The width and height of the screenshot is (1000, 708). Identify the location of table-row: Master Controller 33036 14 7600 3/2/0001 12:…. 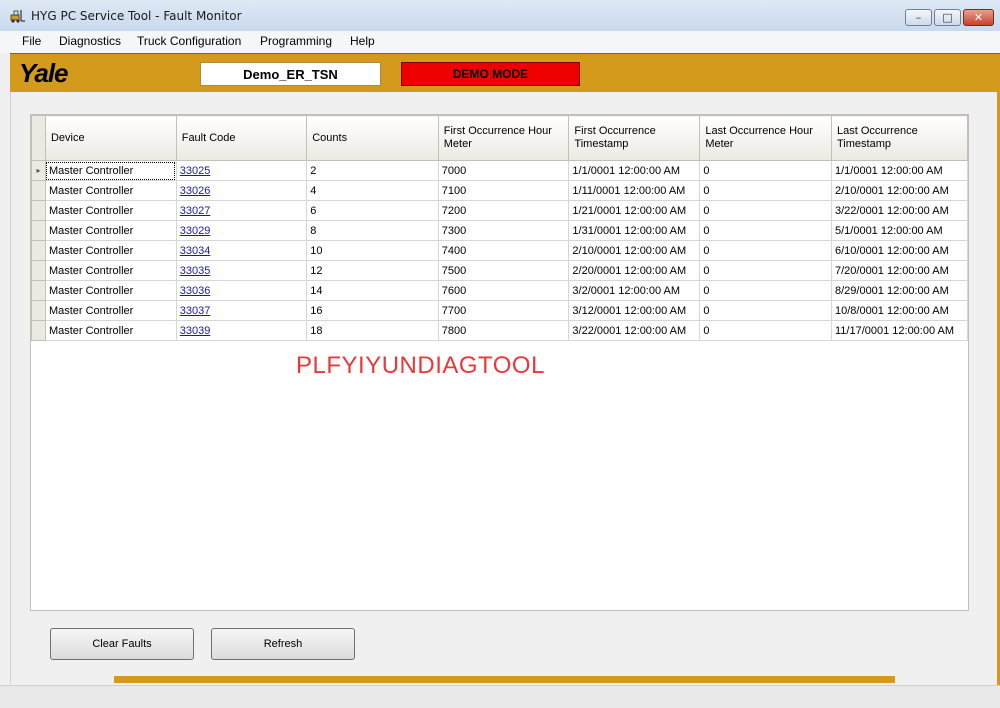
(500, 290).